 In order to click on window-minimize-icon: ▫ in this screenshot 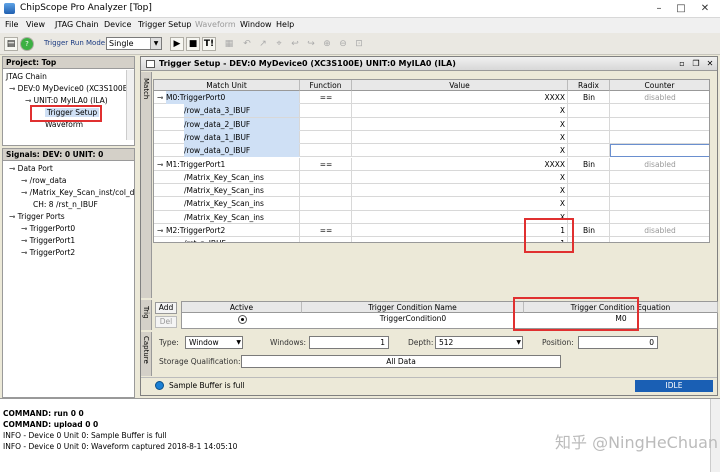, I will do `click(682, 63)`.